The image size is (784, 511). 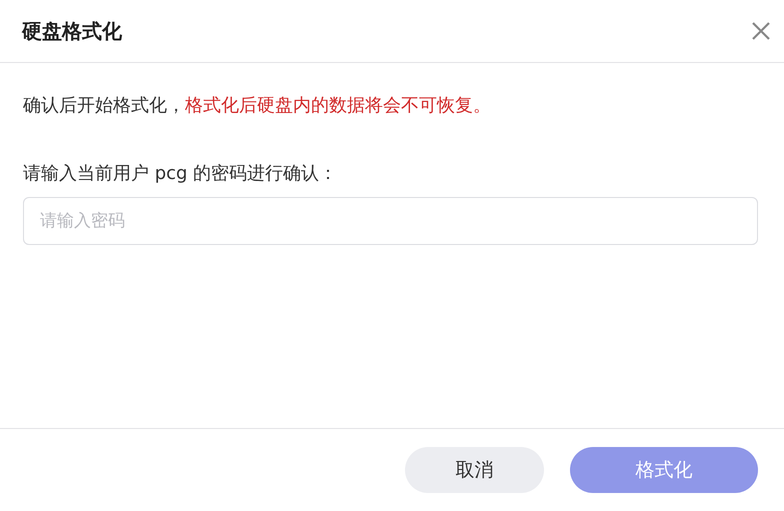 I want to click on password-field: 请输入密码, so click(x=390, y=221).